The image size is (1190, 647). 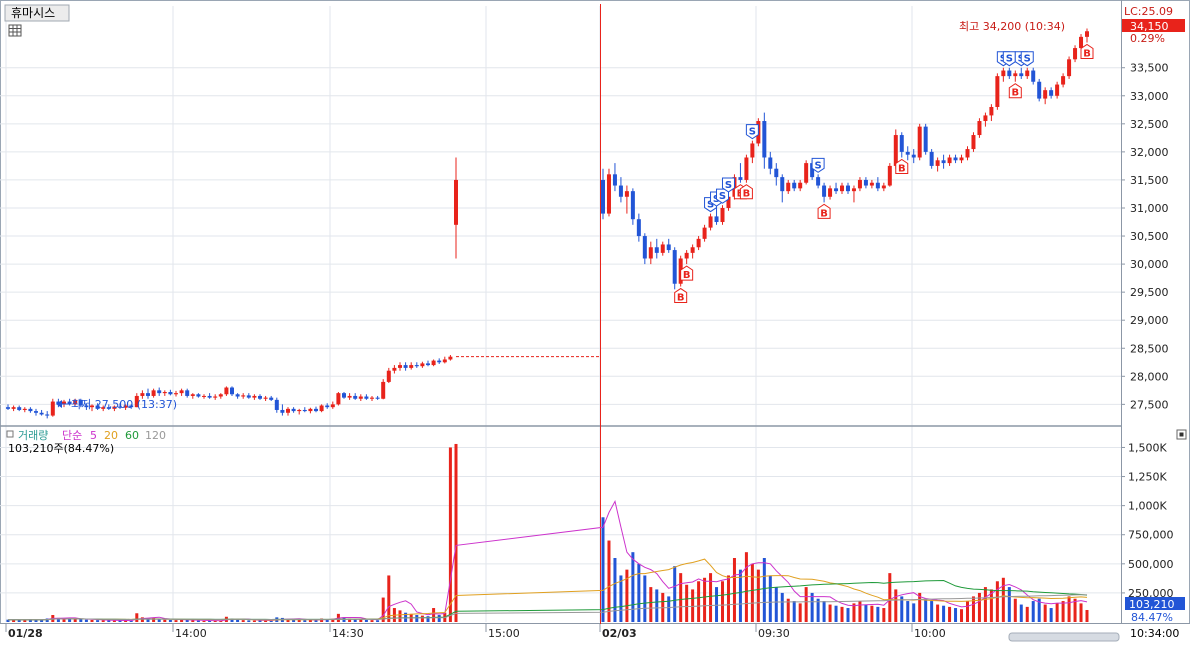 I want to click on grid-icon, so click(x=15, y=30).